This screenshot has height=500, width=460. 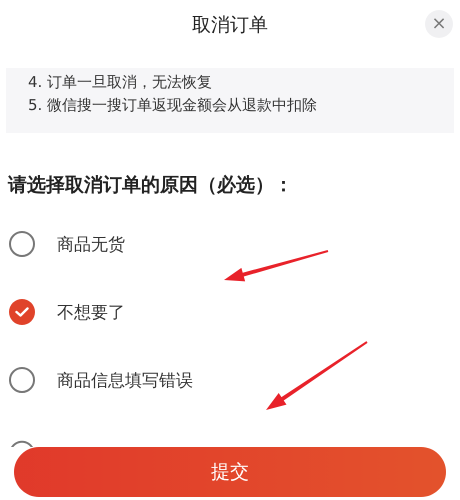 I want to click on section-heading: 请选择取消订单的原因（必选）：, so click(x=151, y=185).